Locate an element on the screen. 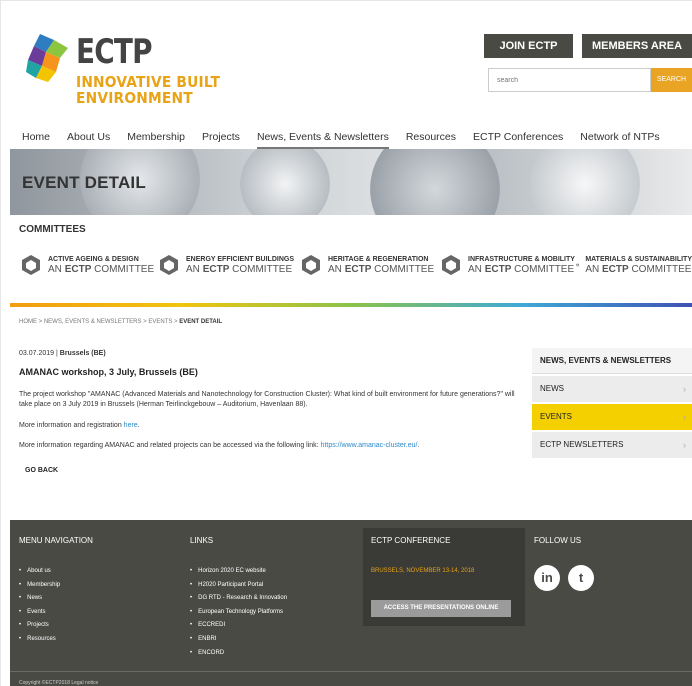 Image resolution: width=692 pixels, height=686 pixels. footer-menu-heading: MENU NAVIGATION is located at coordinates (56, 540).